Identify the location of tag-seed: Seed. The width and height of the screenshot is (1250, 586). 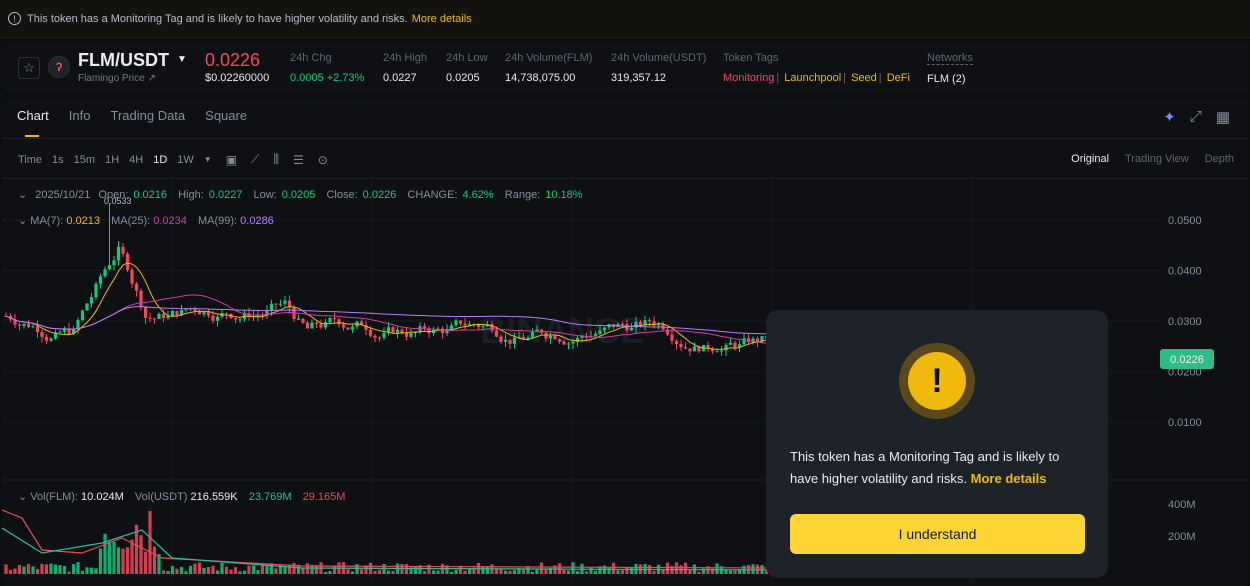
(864, 78).